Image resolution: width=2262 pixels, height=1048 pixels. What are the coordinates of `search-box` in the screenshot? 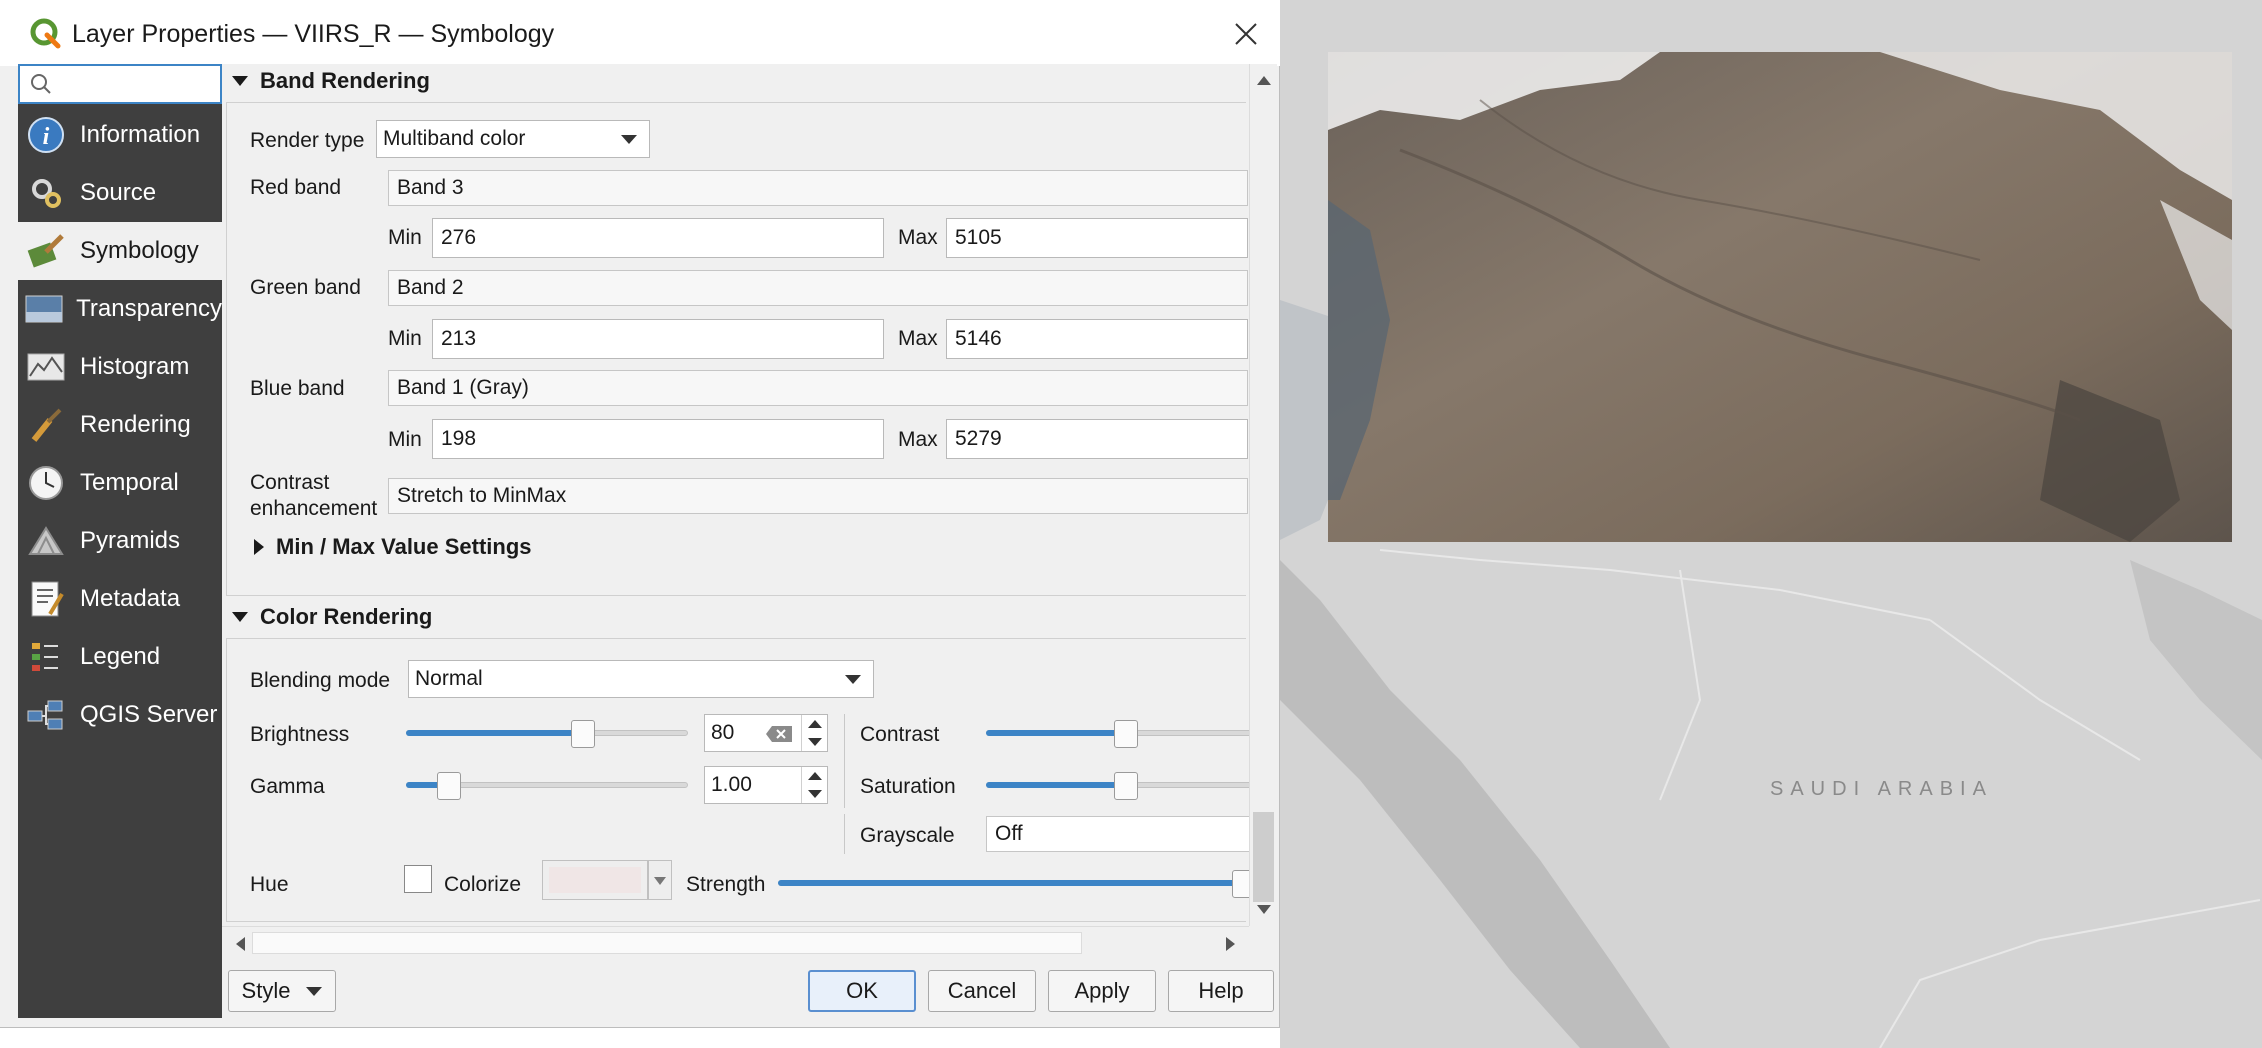 It's located at (120, 84).